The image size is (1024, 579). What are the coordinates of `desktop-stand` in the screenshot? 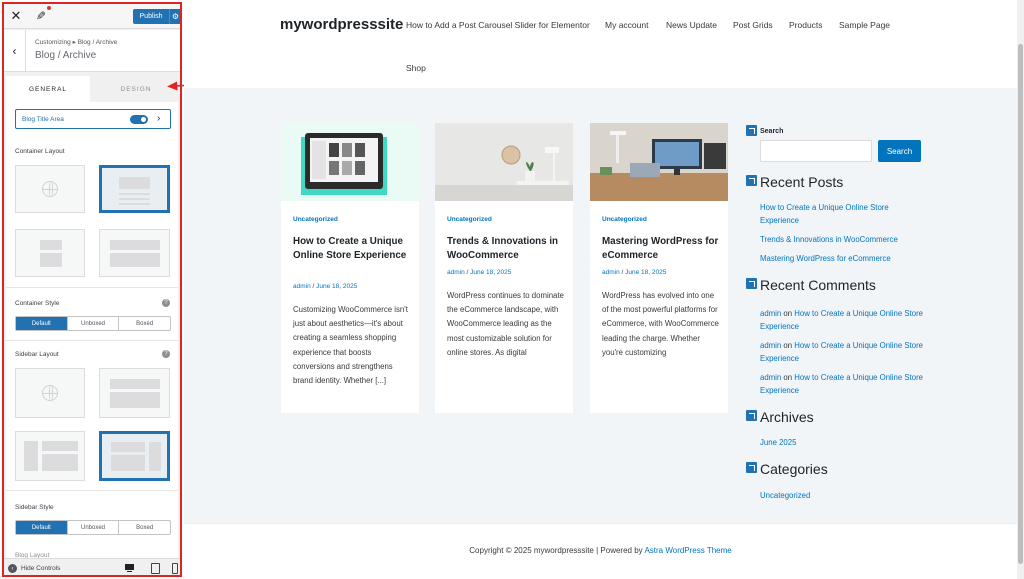 It's located at (129, 571).